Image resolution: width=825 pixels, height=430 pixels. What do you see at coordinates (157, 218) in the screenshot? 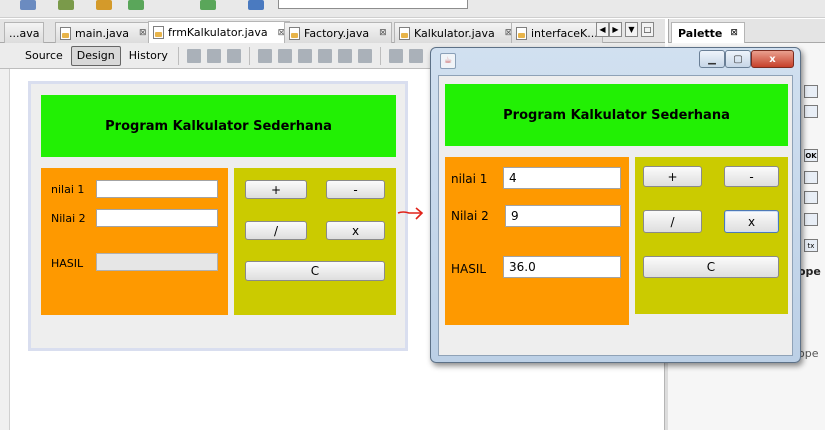
I see `nilai2-field` at bounding box center [157, 218].